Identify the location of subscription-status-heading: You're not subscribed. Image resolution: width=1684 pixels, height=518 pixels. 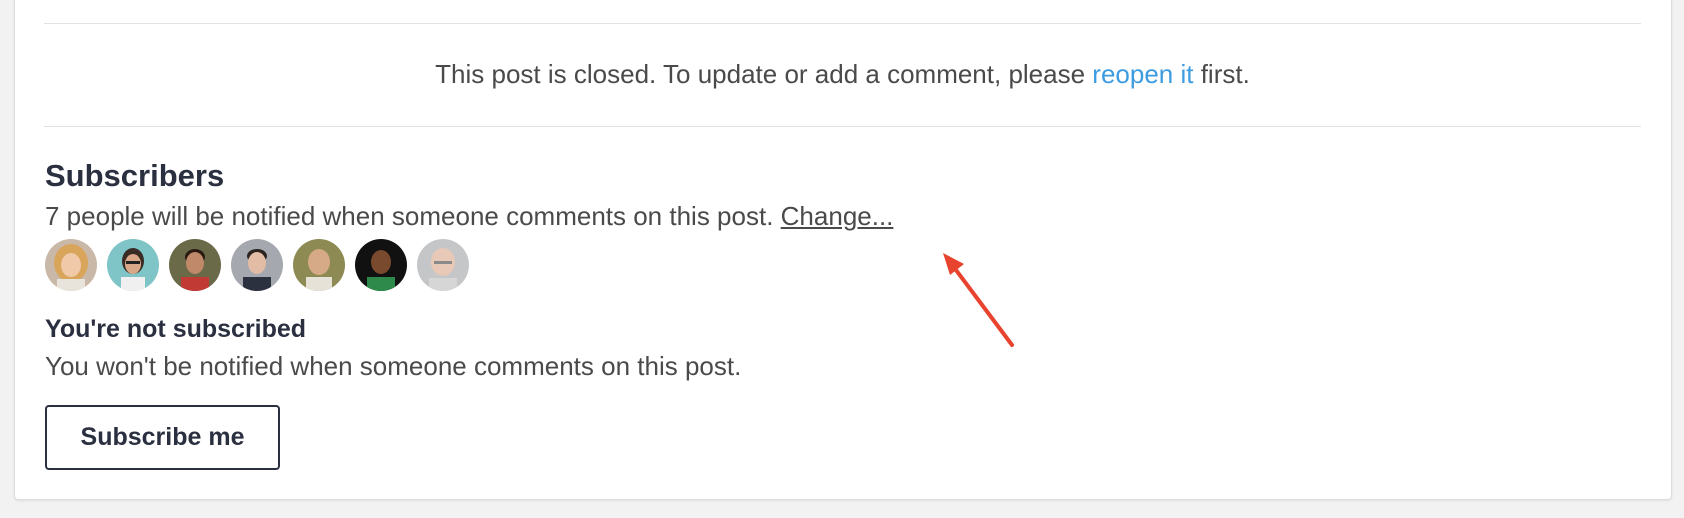
(176, 329).